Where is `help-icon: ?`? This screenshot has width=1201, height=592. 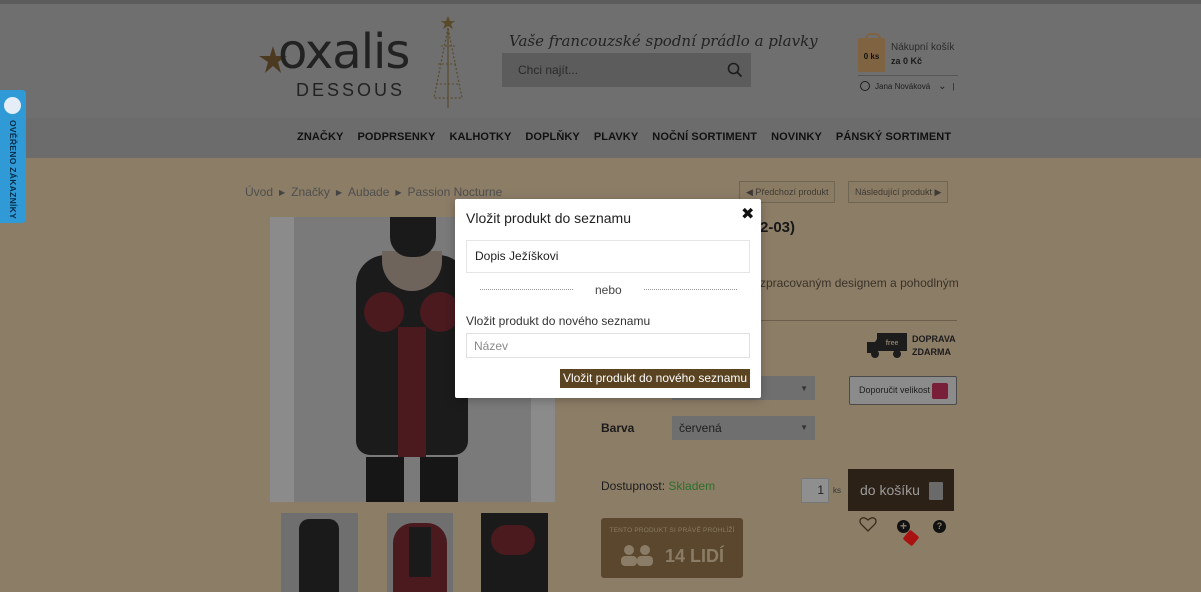 help-icon: ? is located at coordinates (939, 526).